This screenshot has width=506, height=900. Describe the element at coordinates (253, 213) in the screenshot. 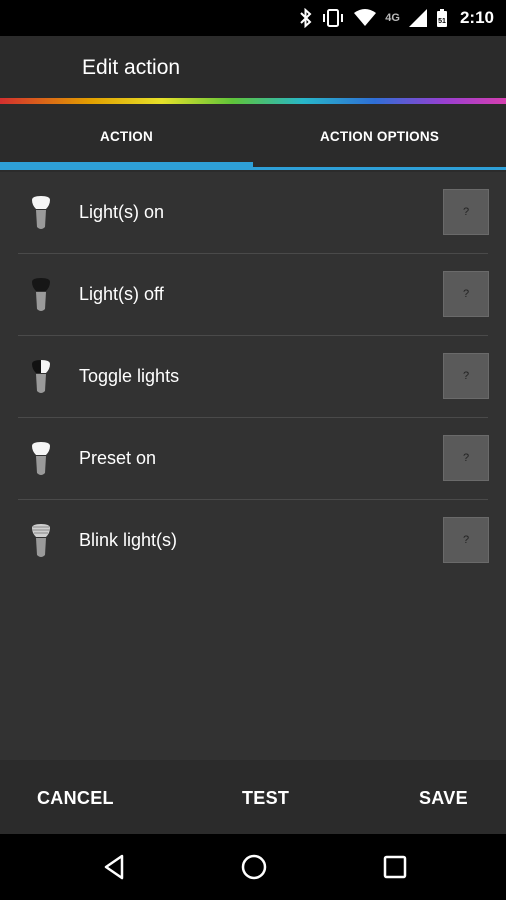

I see `list-item-lights-on: Light(s) on ?` at that location.